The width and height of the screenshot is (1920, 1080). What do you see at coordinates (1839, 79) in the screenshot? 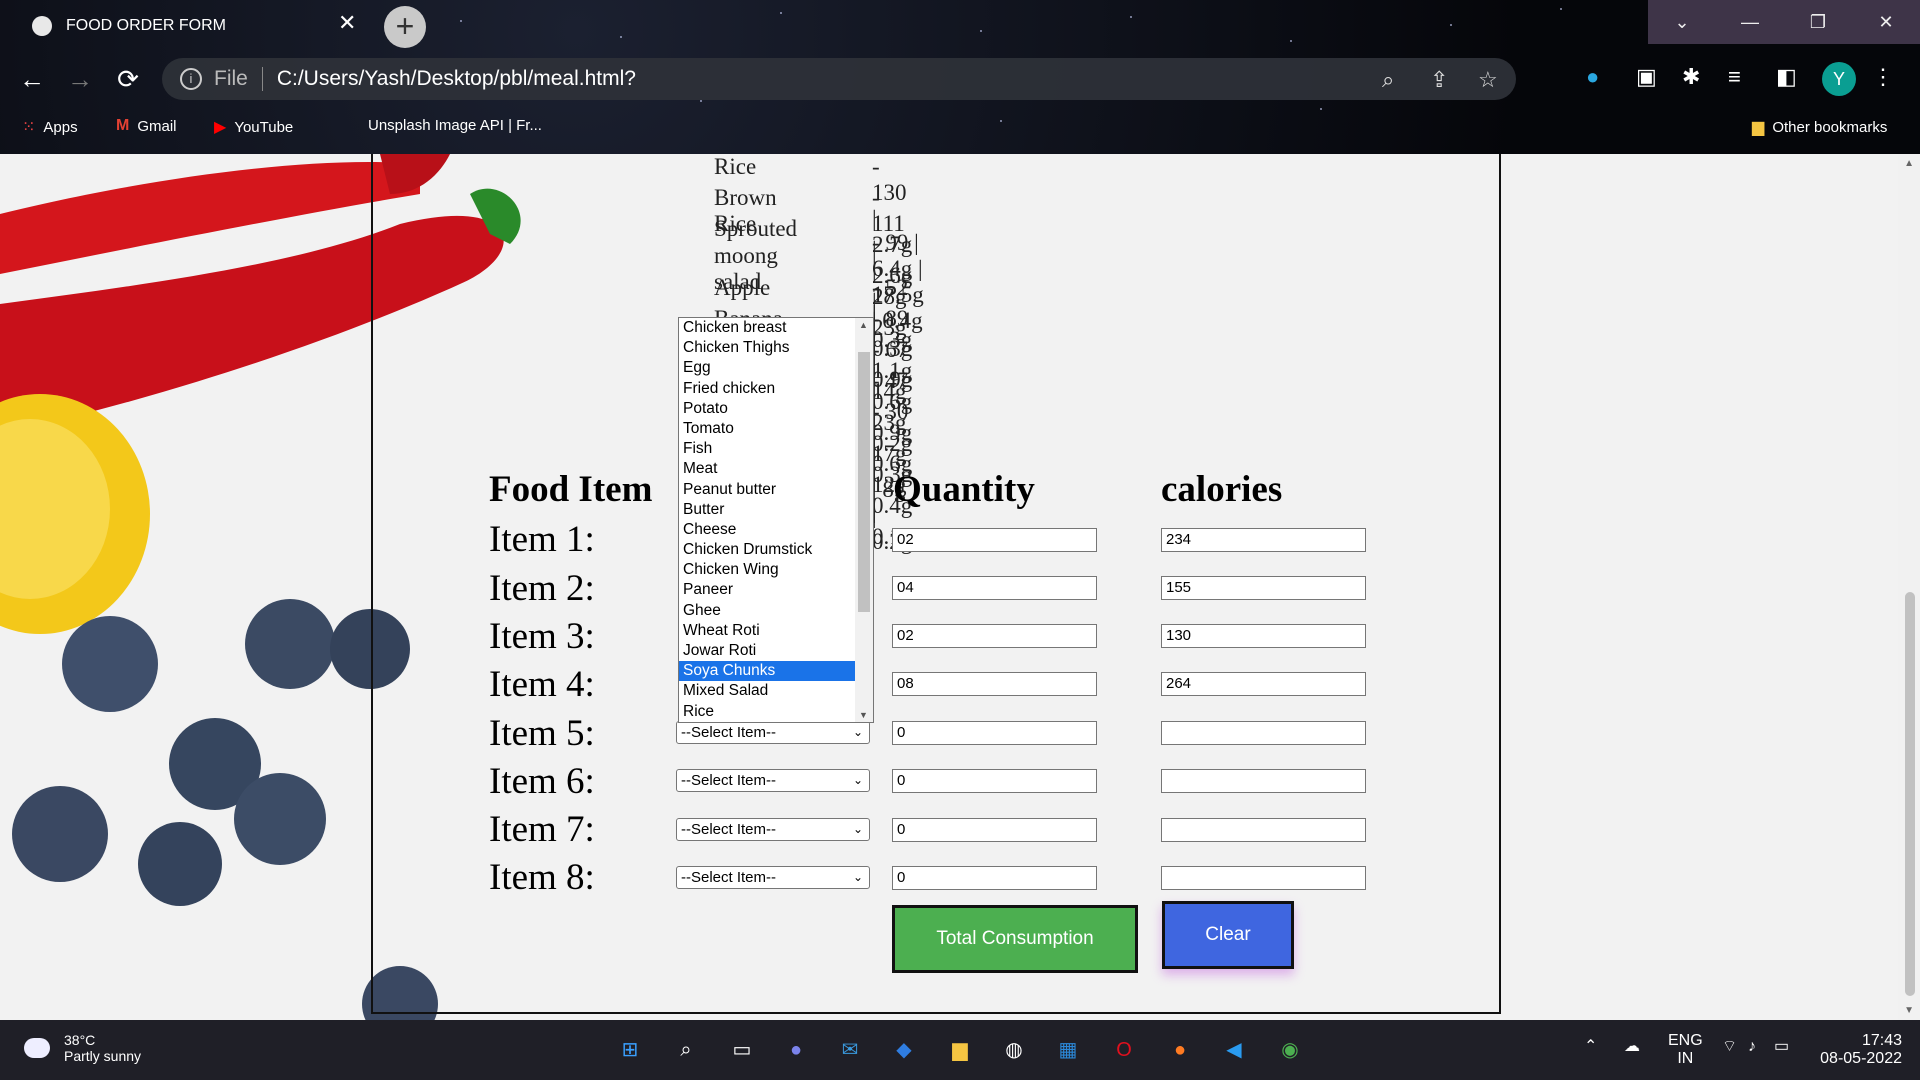
I see `profile-avatar: Y` at bounding box center [1839, 79].